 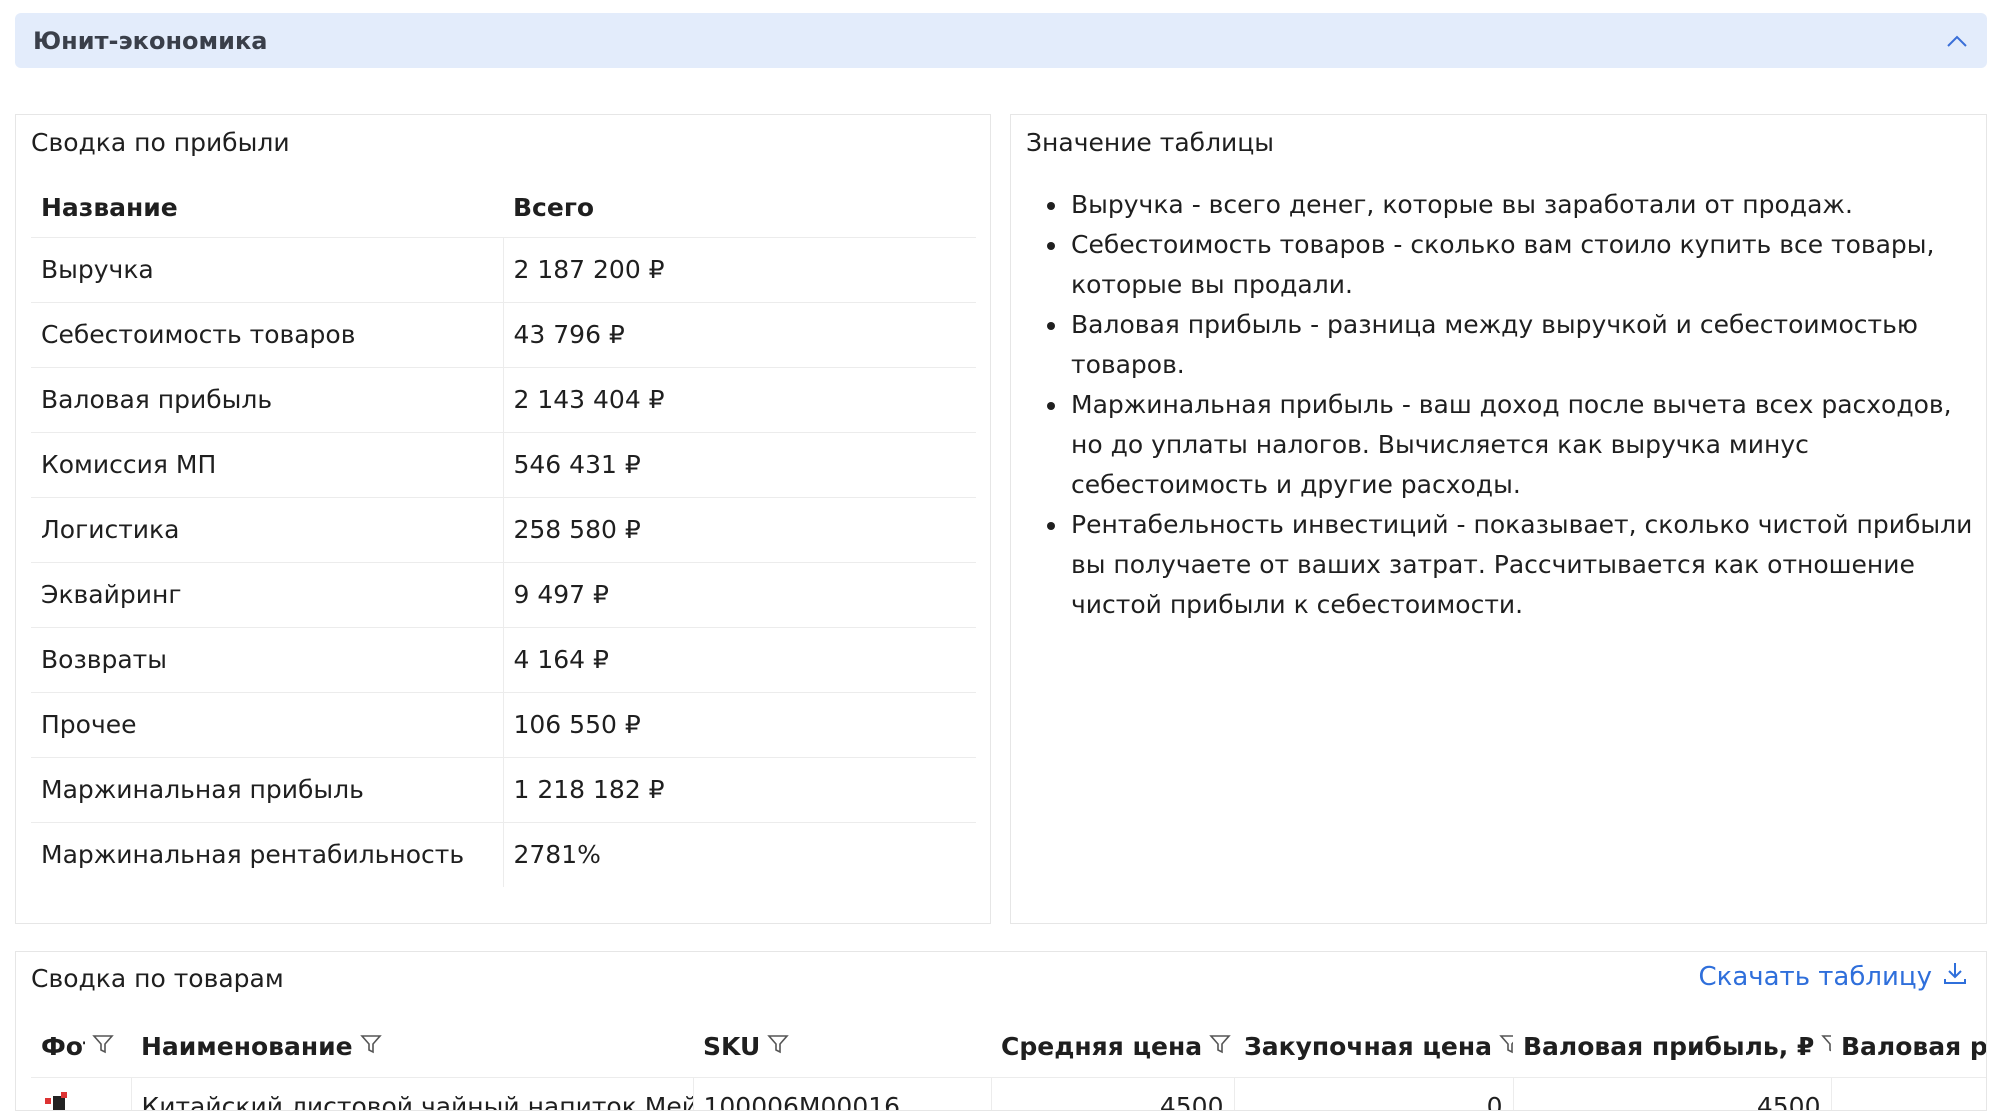 I want to click on profit-summary-title: Сводка по прибыли, so click(x=160, y=142).